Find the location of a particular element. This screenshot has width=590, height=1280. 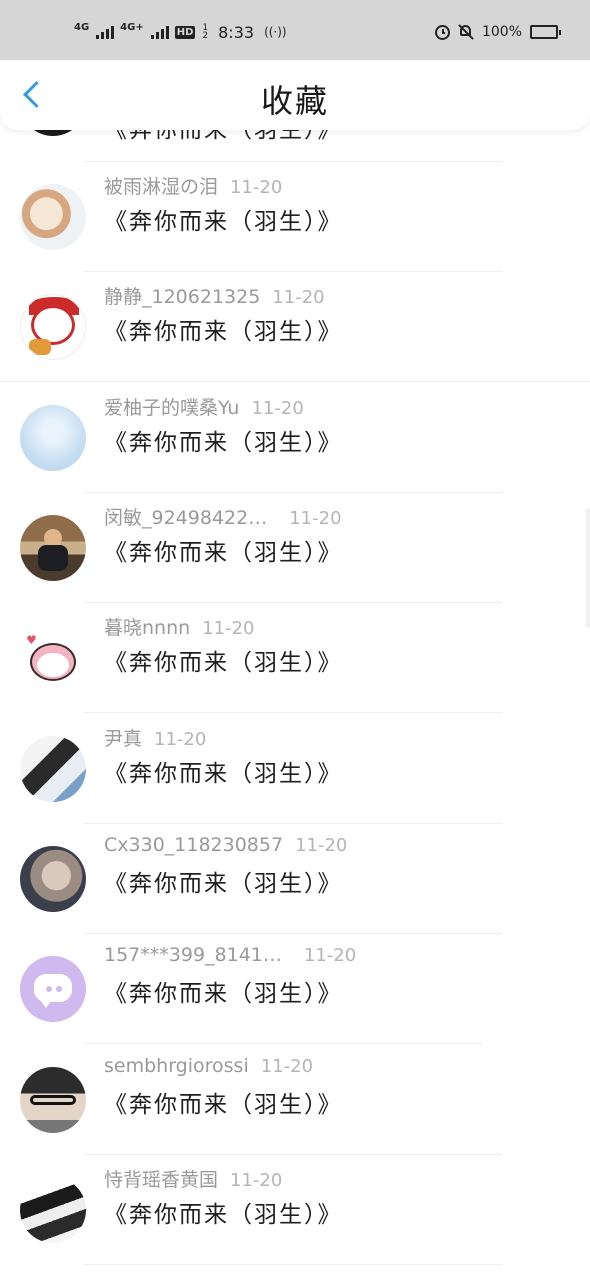

user-name-line: 爱柚子的噗桑Yu 11-20 is located at coordinates (204, 406).